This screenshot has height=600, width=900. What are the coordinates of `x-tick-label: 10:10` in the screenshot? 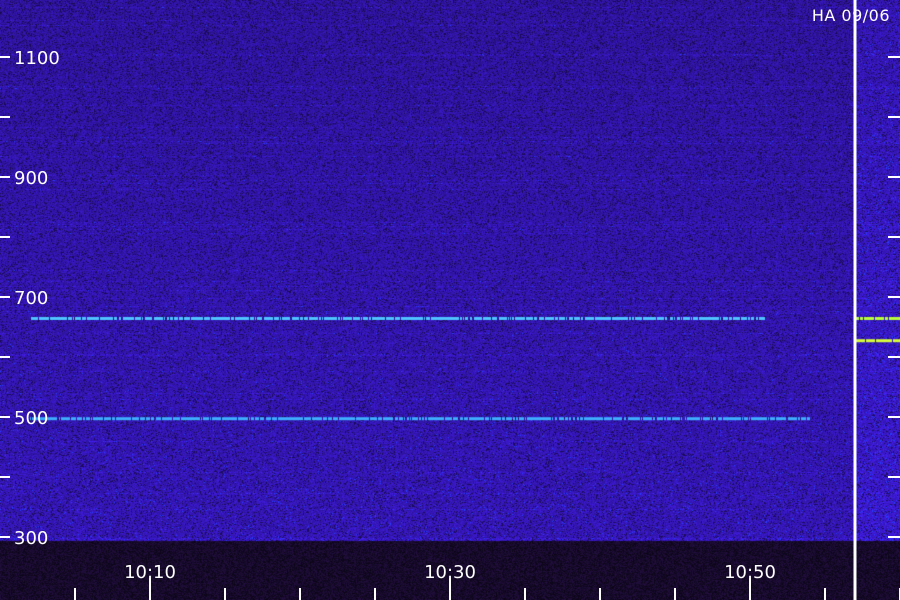 It's located at (150, 572).